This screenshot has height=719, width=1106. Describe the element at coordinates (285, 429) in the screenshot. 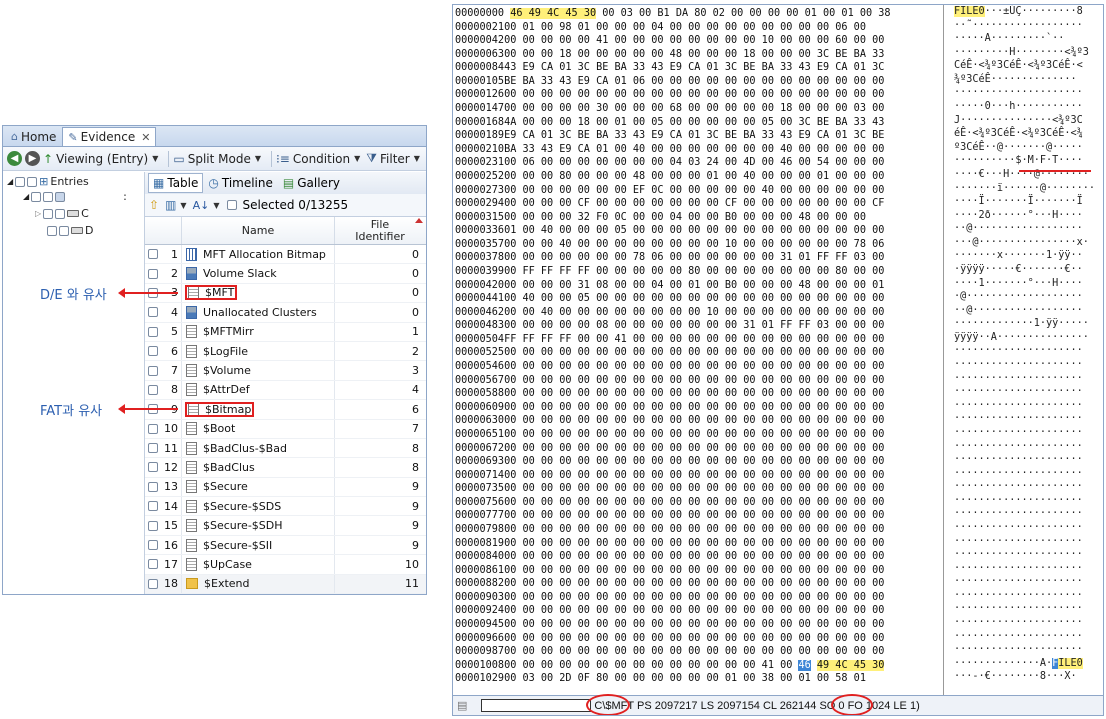

I see `table-row: 10 $Boot 7` at that location.